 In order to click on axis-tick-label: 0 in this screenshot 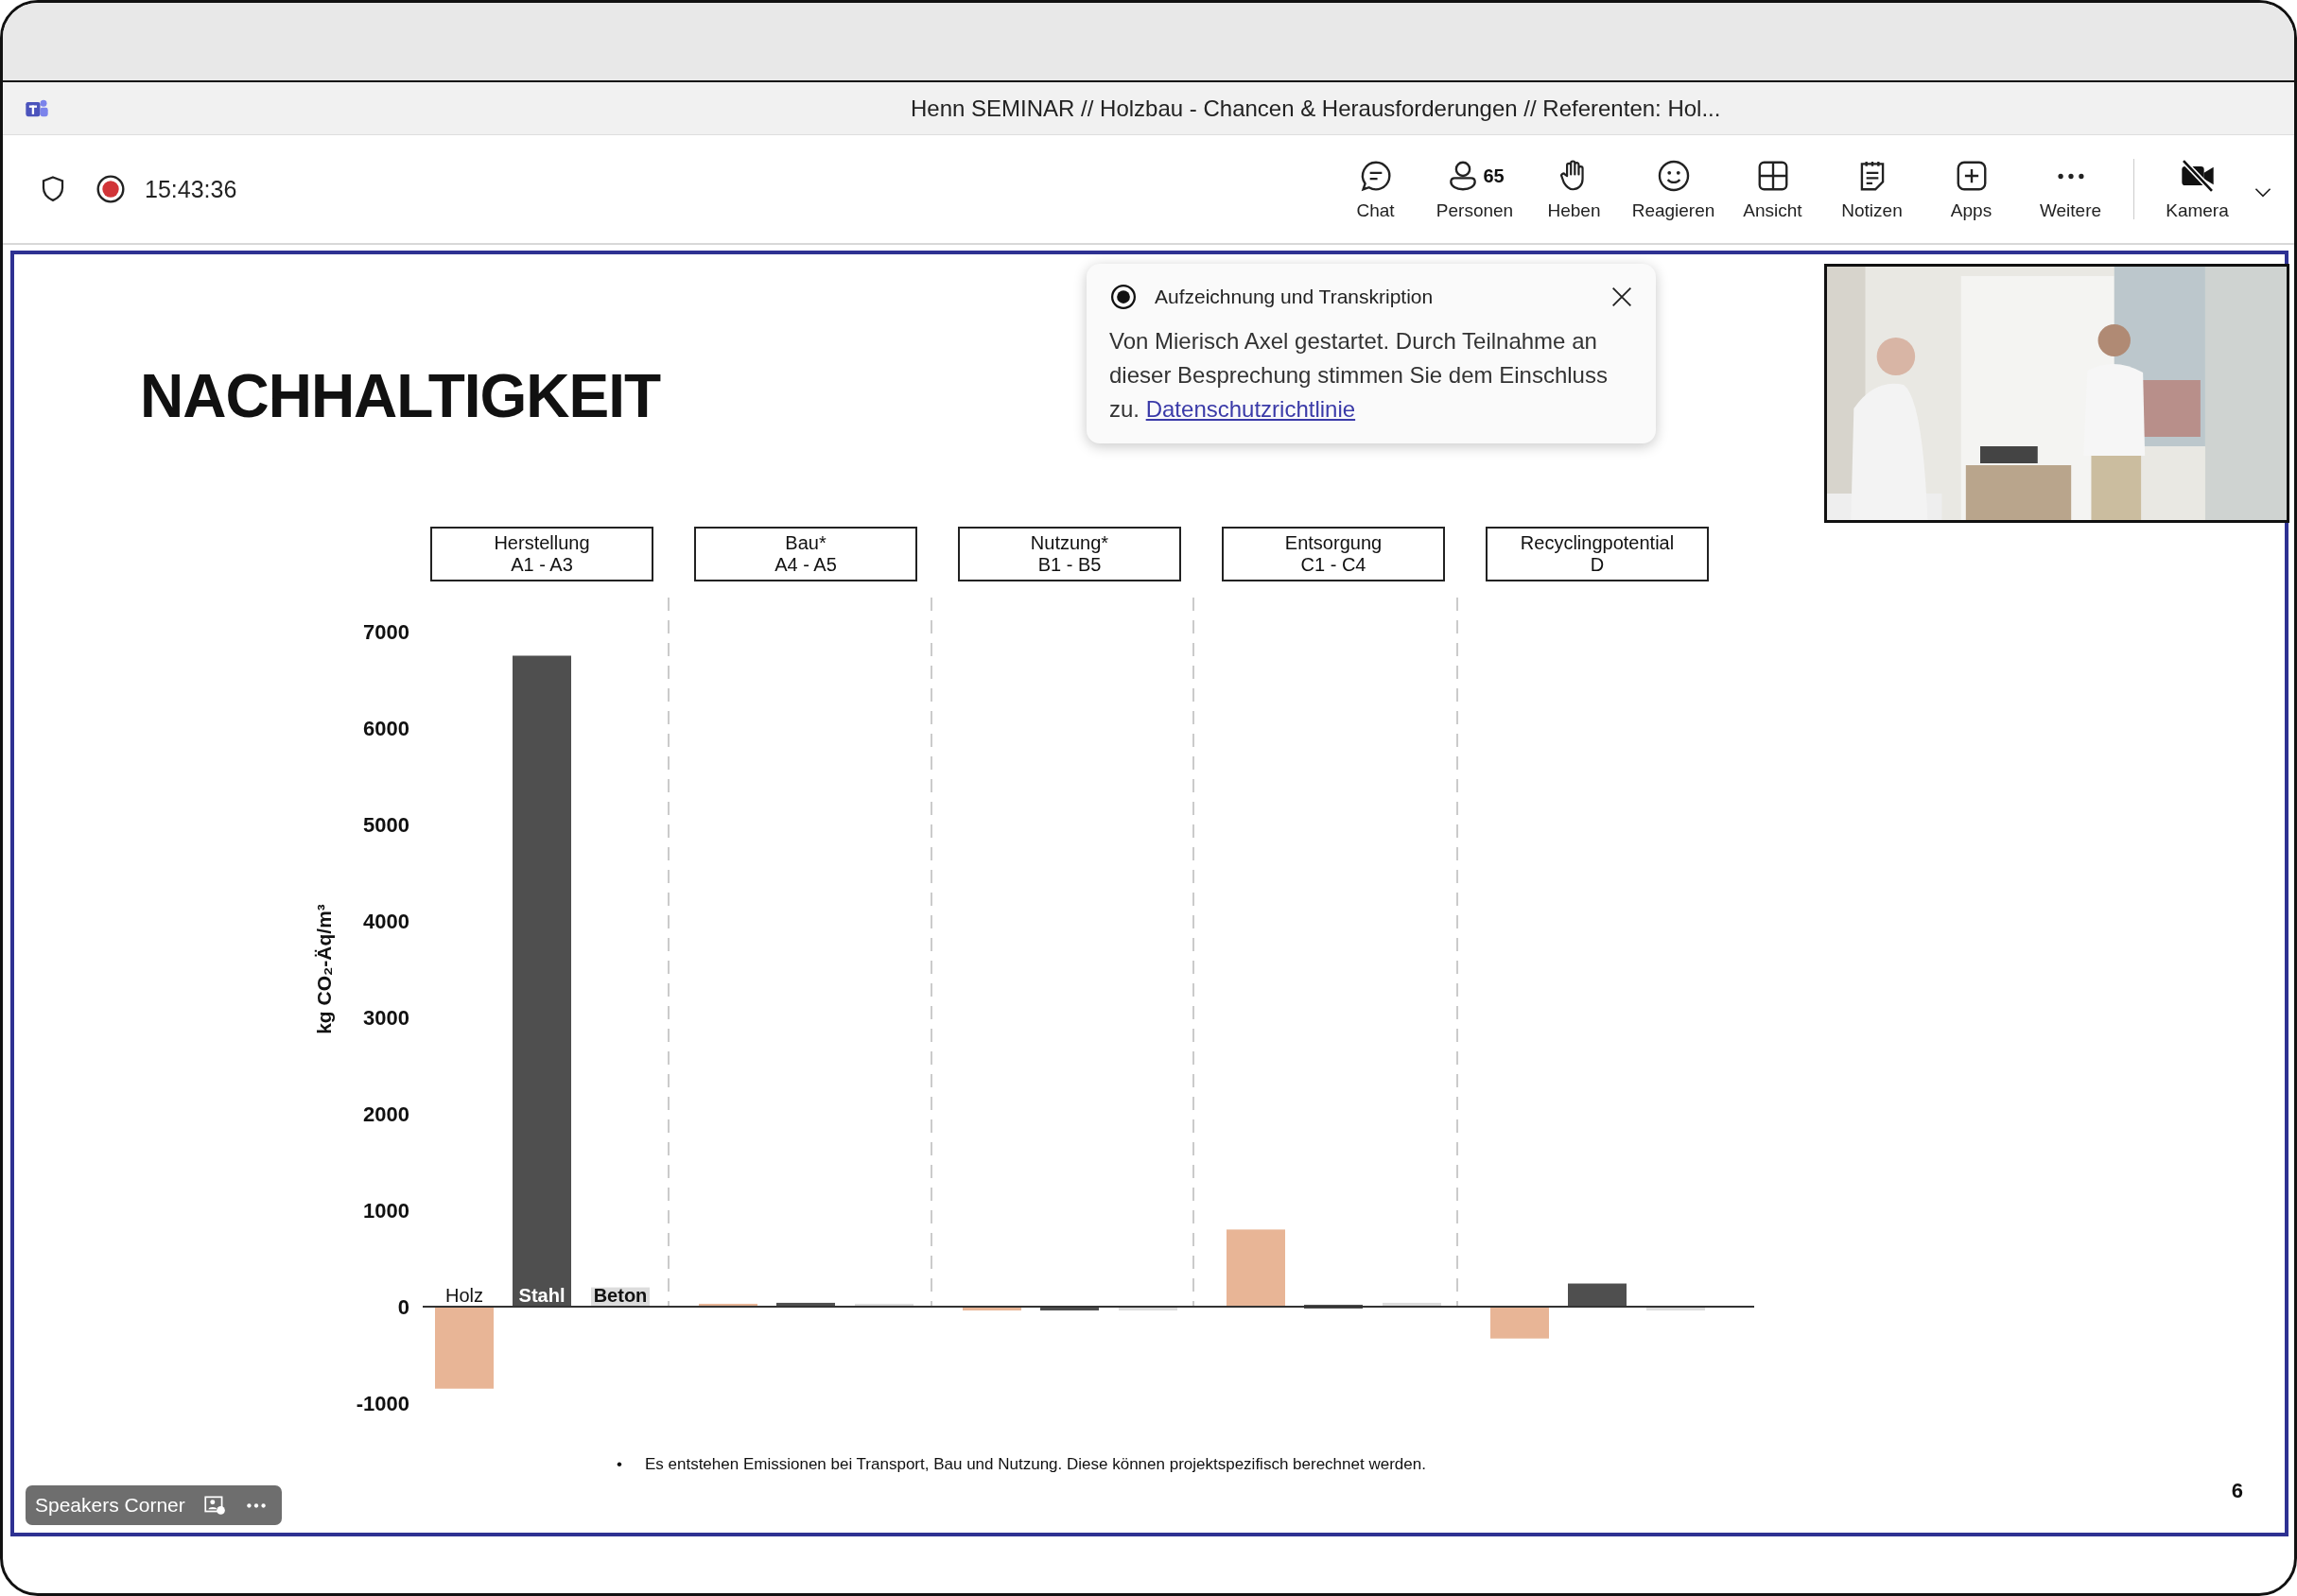, I will do `click(403, 1307)`.